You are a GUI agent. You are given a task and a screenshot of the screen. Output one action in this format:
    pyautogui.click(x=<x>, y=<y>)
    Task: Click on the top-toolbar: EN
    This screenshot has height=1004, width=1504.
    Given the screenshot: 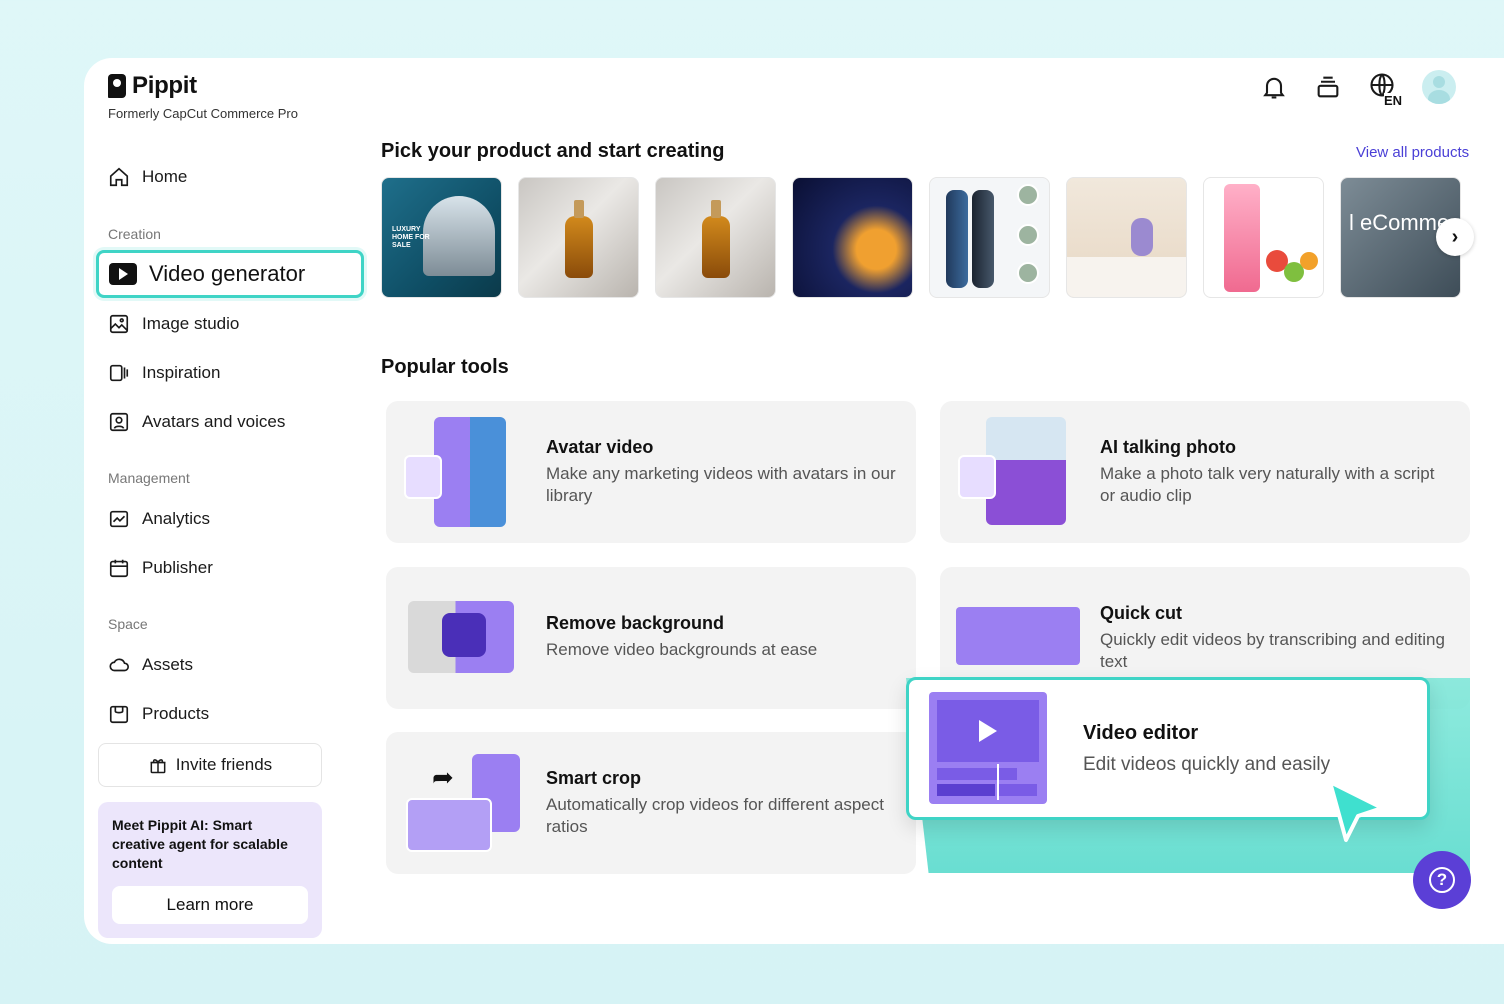 What is the action you would take?
    pyautogui.click(x=1358, y=89)
    